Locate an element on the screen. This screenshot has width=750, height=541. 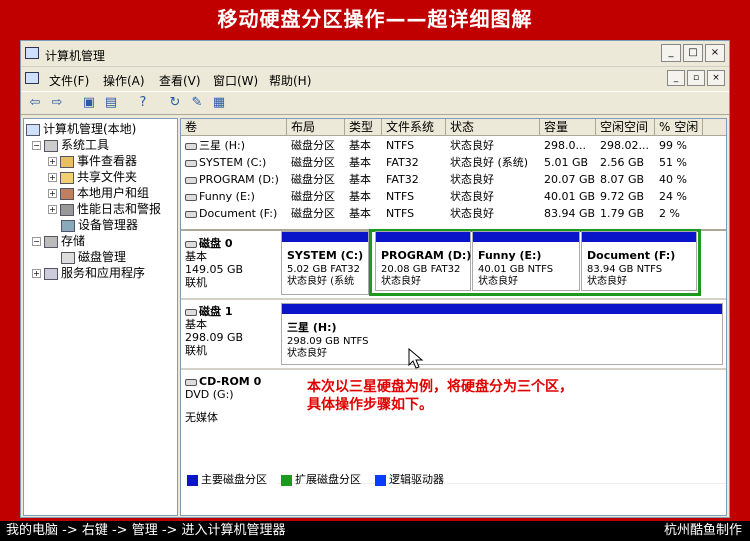
disk-icon is located at coordinates (191, 244).